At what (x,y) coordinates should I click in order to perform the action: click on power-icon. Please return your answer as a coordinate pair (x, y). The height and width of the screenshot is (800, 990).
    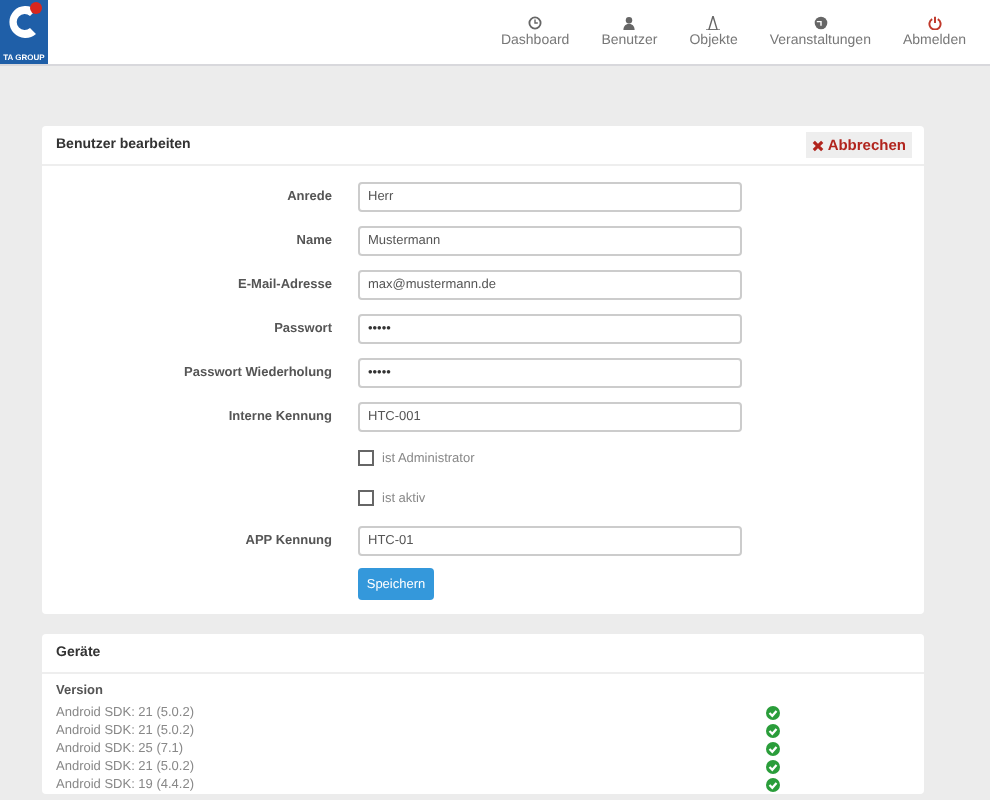
    Looking at the image, I should click on (934, 23).